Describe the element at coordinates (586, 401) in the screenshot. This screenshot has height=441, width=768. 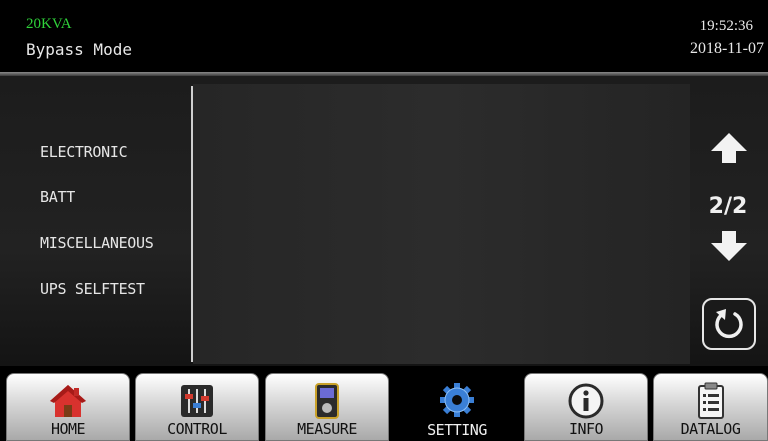
I see `info-icon` at that location.